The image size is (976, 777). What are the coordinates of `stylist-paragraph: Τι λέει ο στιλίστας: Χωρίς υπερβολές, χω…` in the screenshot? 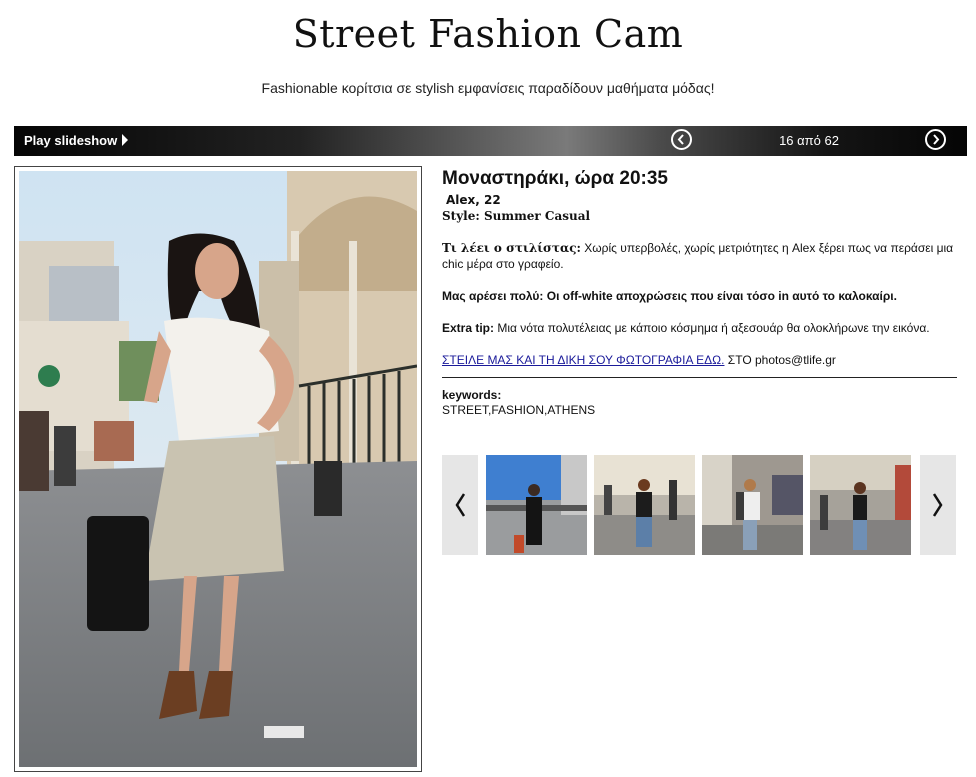 It's located at (699, 256).